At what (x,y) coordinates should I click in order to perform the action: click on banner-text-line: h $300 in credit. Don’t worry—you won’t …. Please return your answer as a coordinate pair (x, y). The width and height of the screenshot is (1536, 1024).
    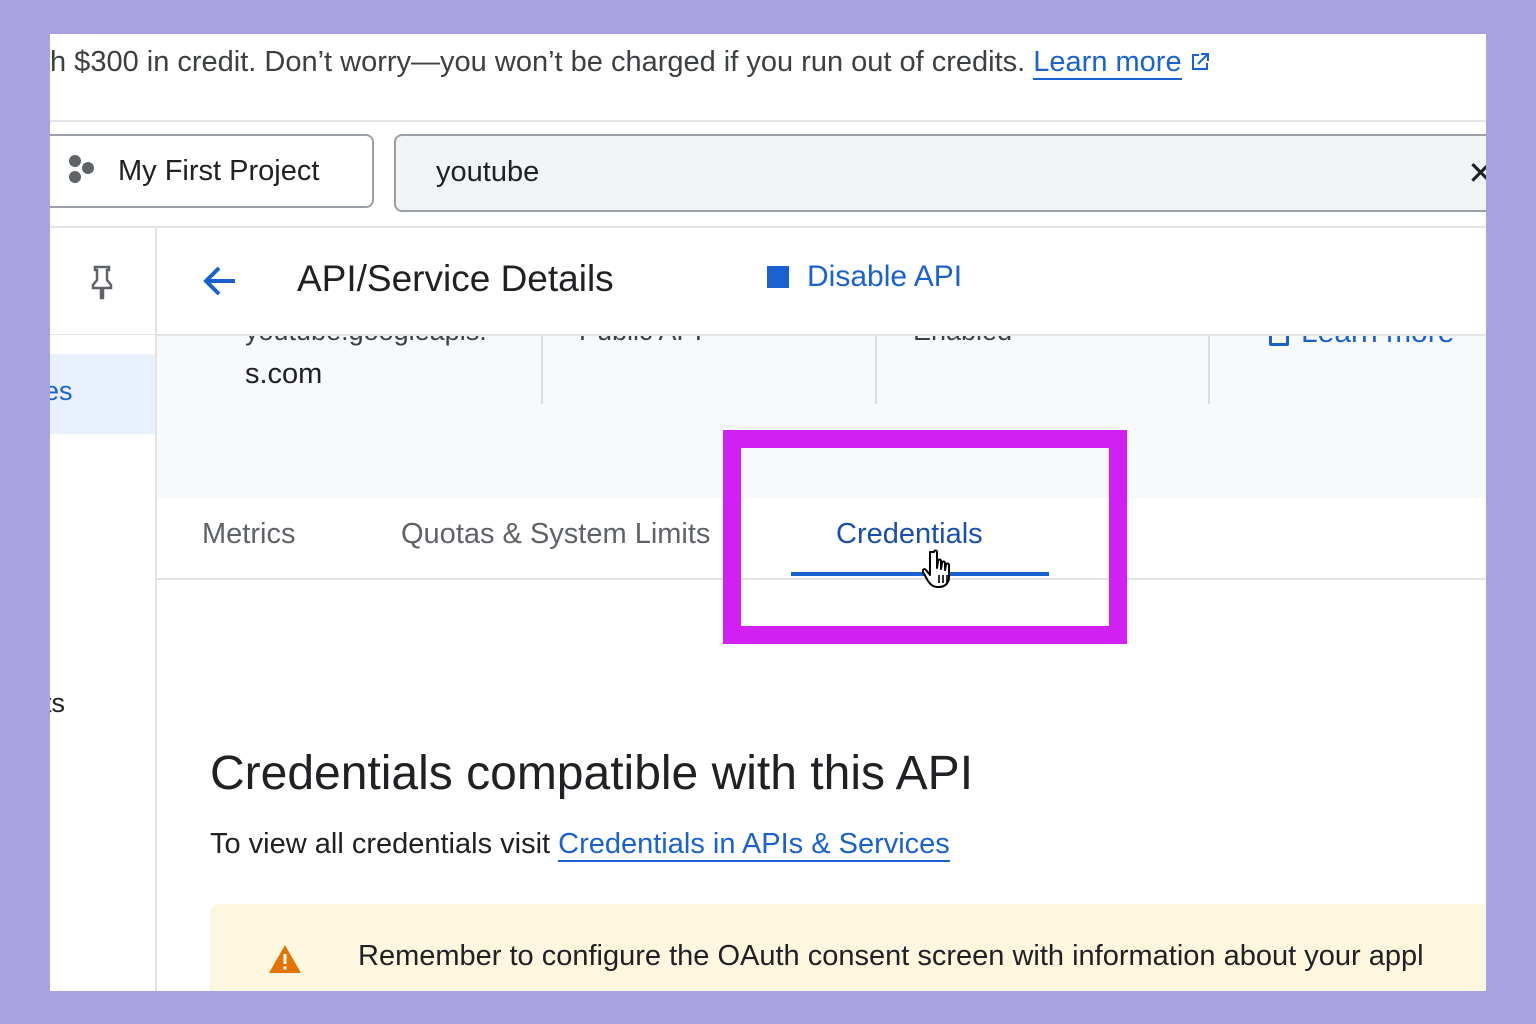
    Looking at the image, I should click on (631, 64).